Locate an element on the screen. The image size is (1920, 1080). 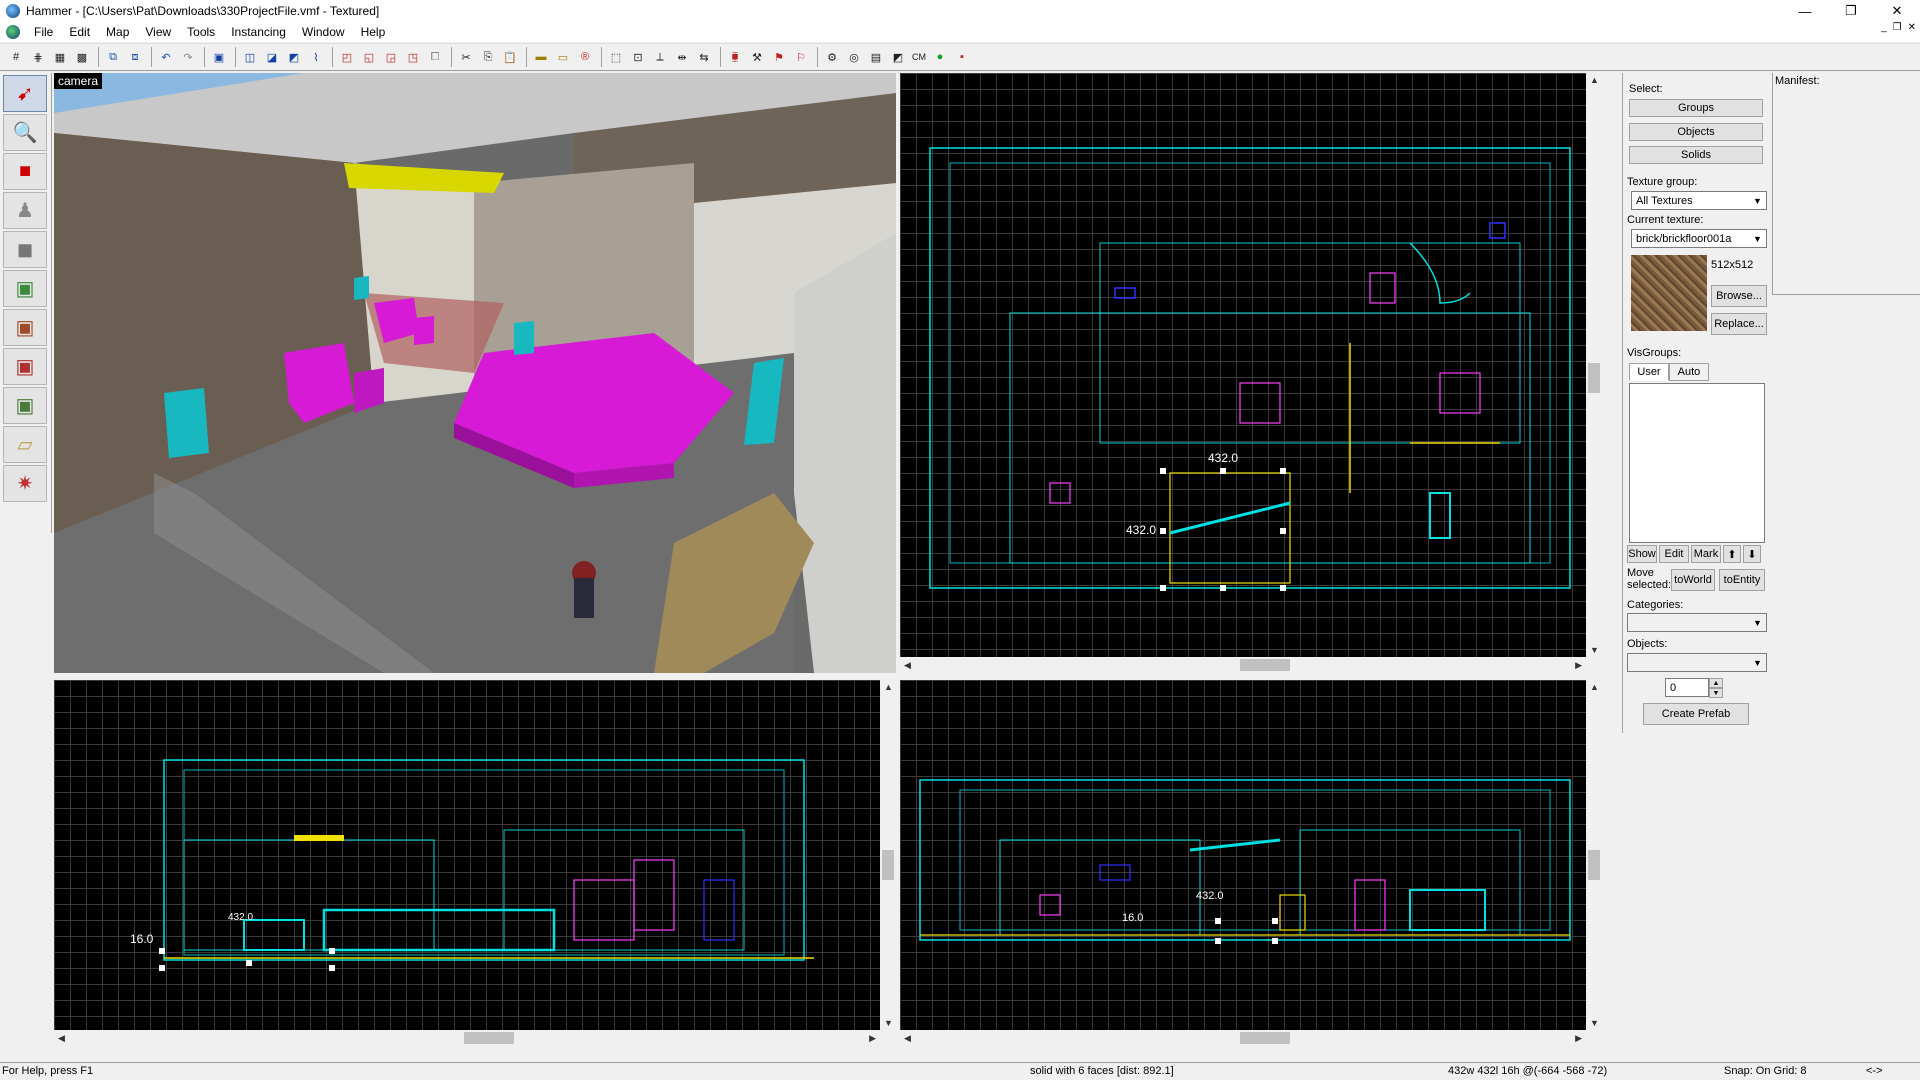
texture-application-icon: ▣ is located at coordinates (25, 288).